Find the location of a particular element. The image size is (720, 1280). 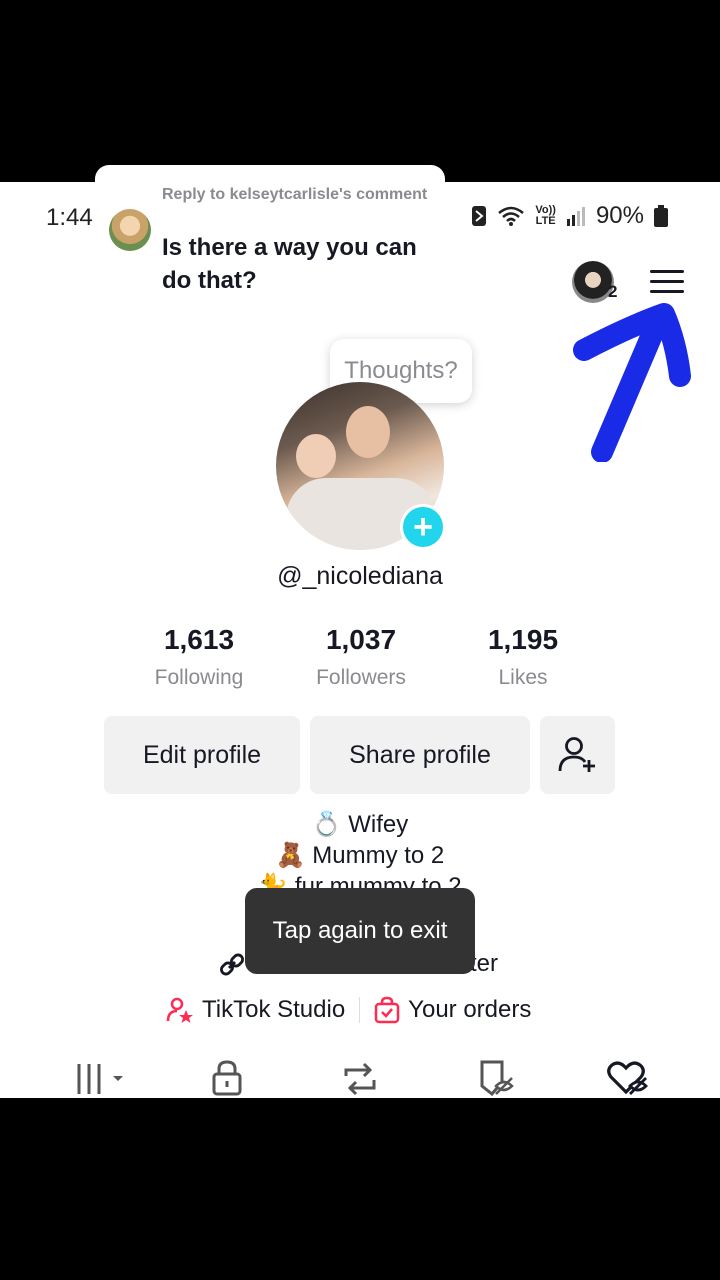

stat-followers: 1,037 Followers is located at coordinates (361, 657).